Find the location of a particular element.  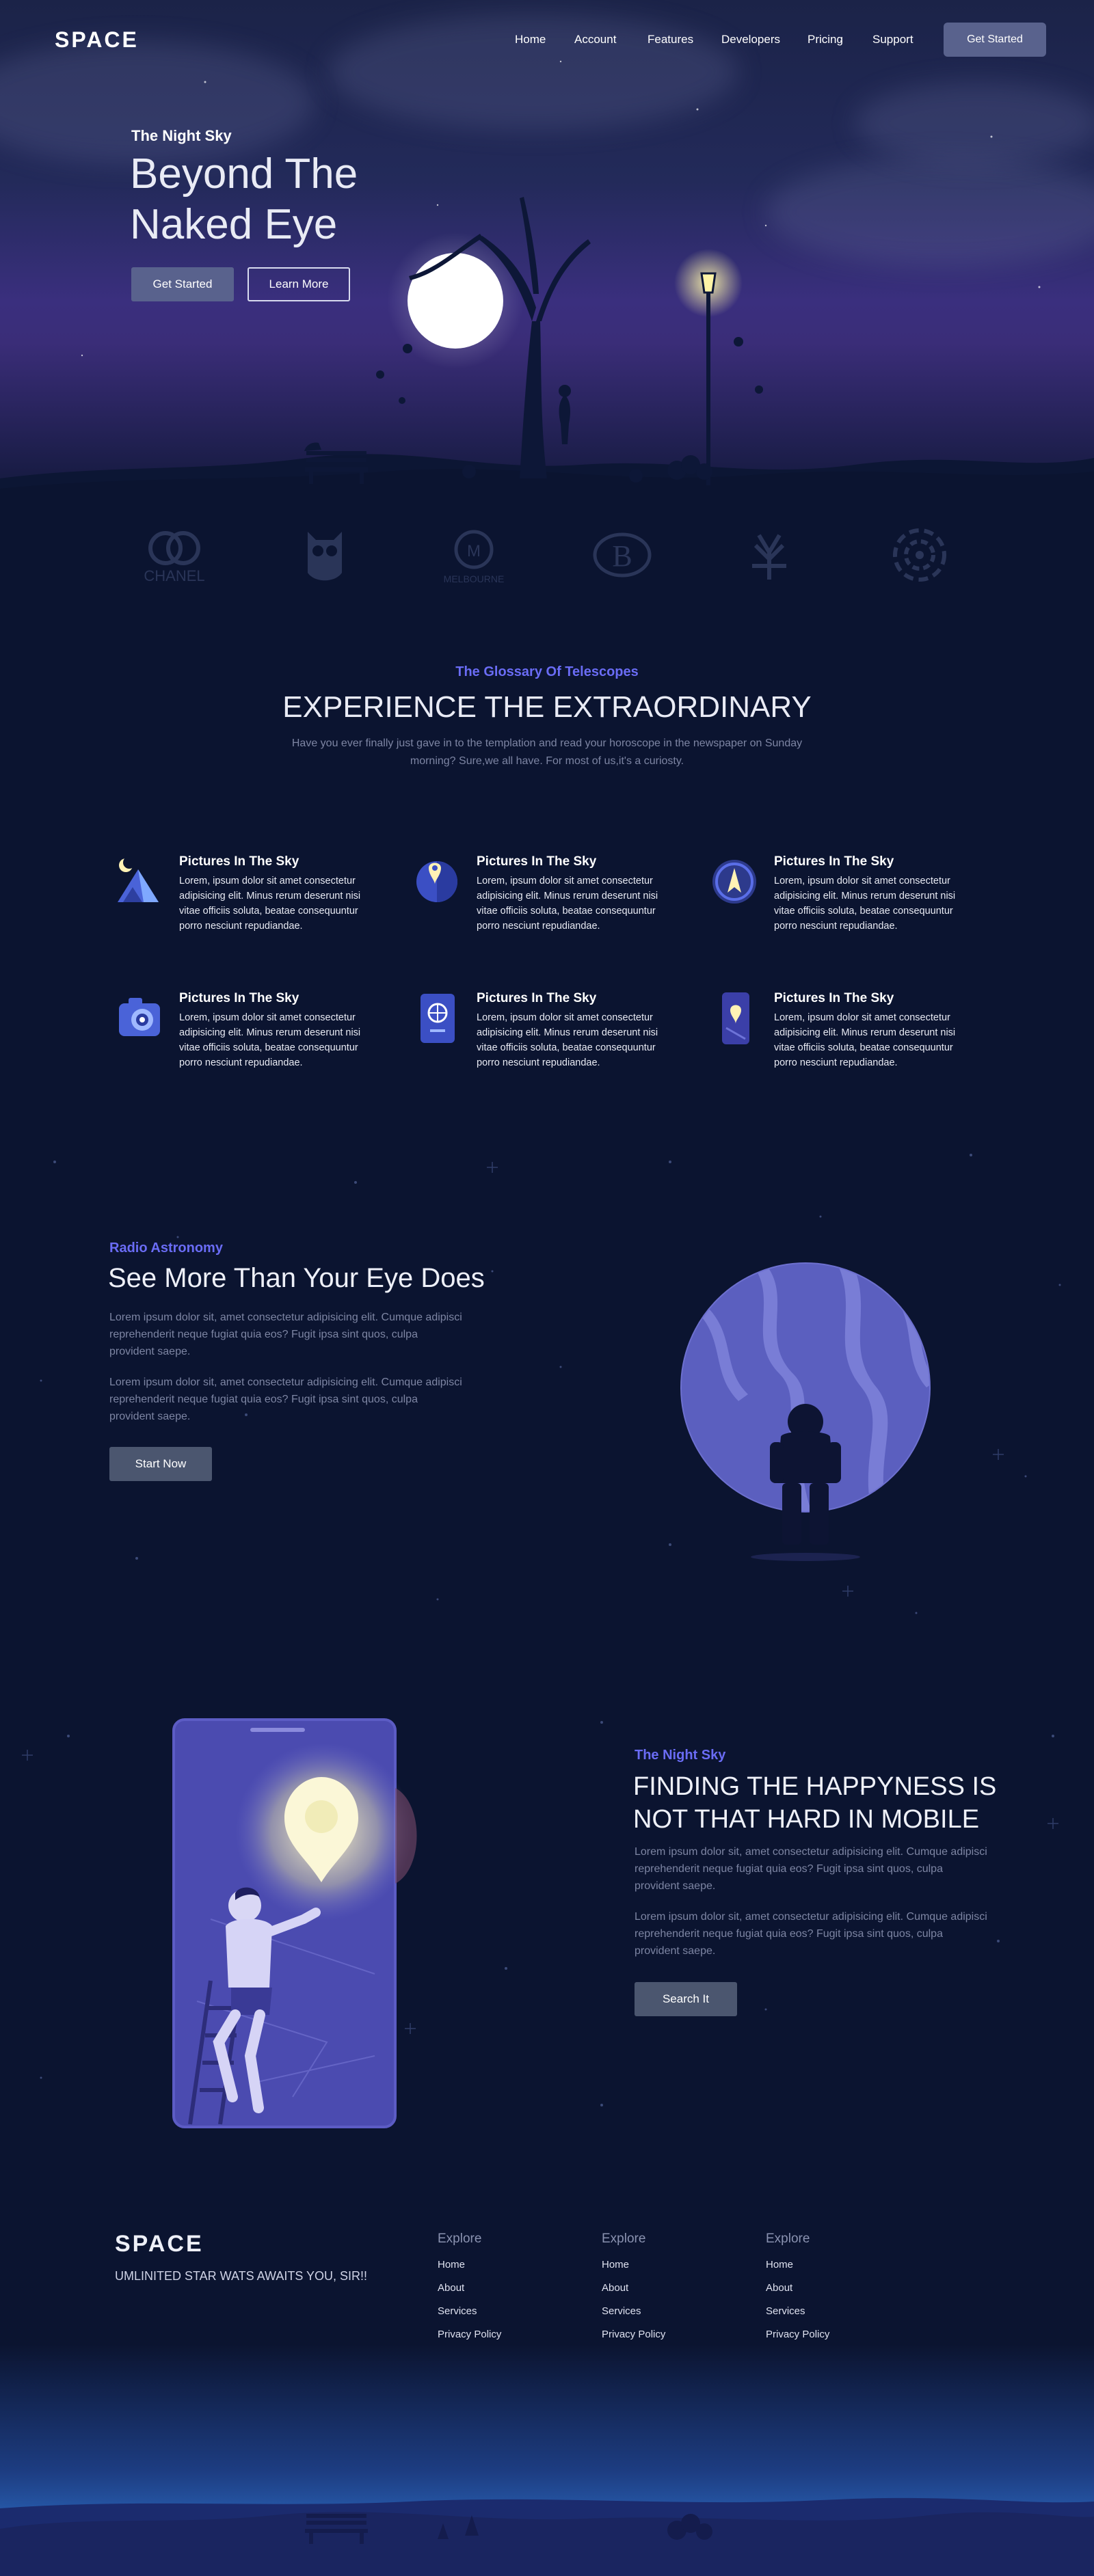

search-it-button: Search It is located at coordinates (686, 1999).